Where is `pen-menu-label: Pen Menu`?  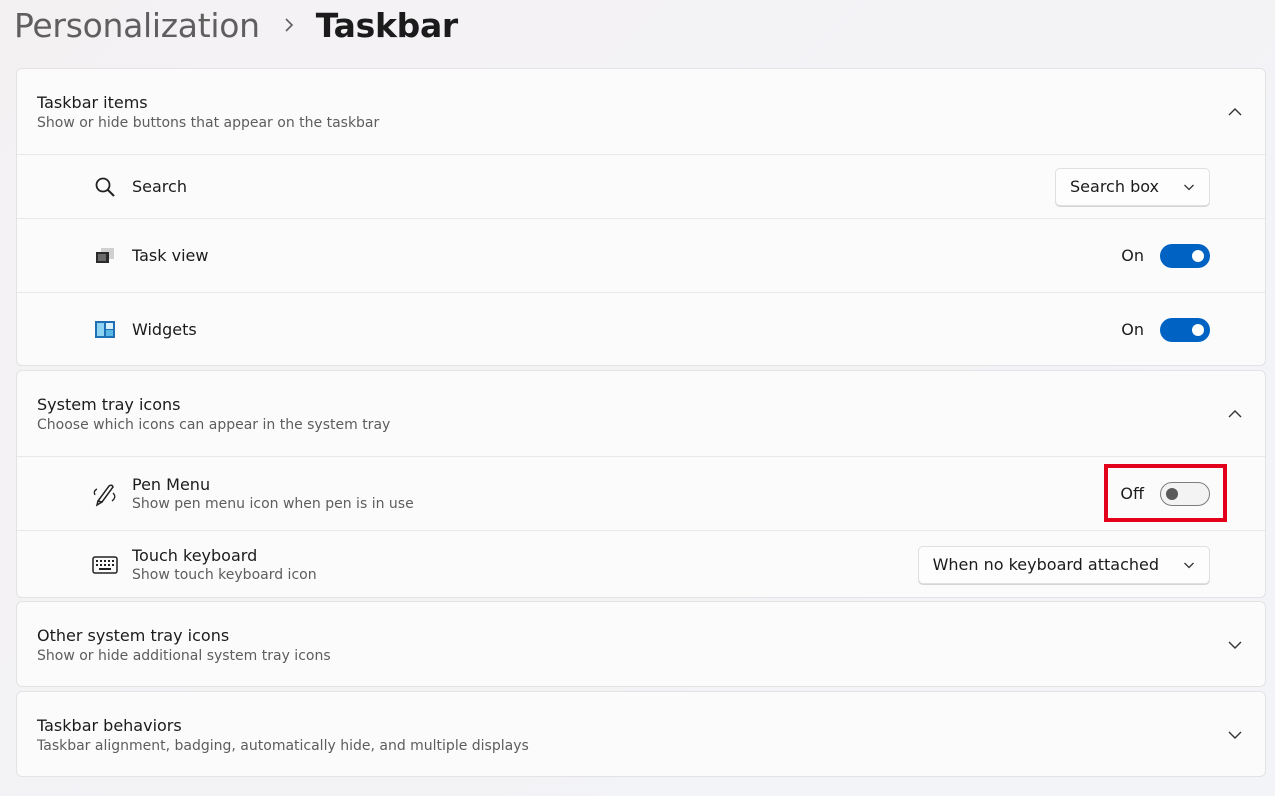 pen-menu-label: Pen Menu is located at coordinates (171, 484).